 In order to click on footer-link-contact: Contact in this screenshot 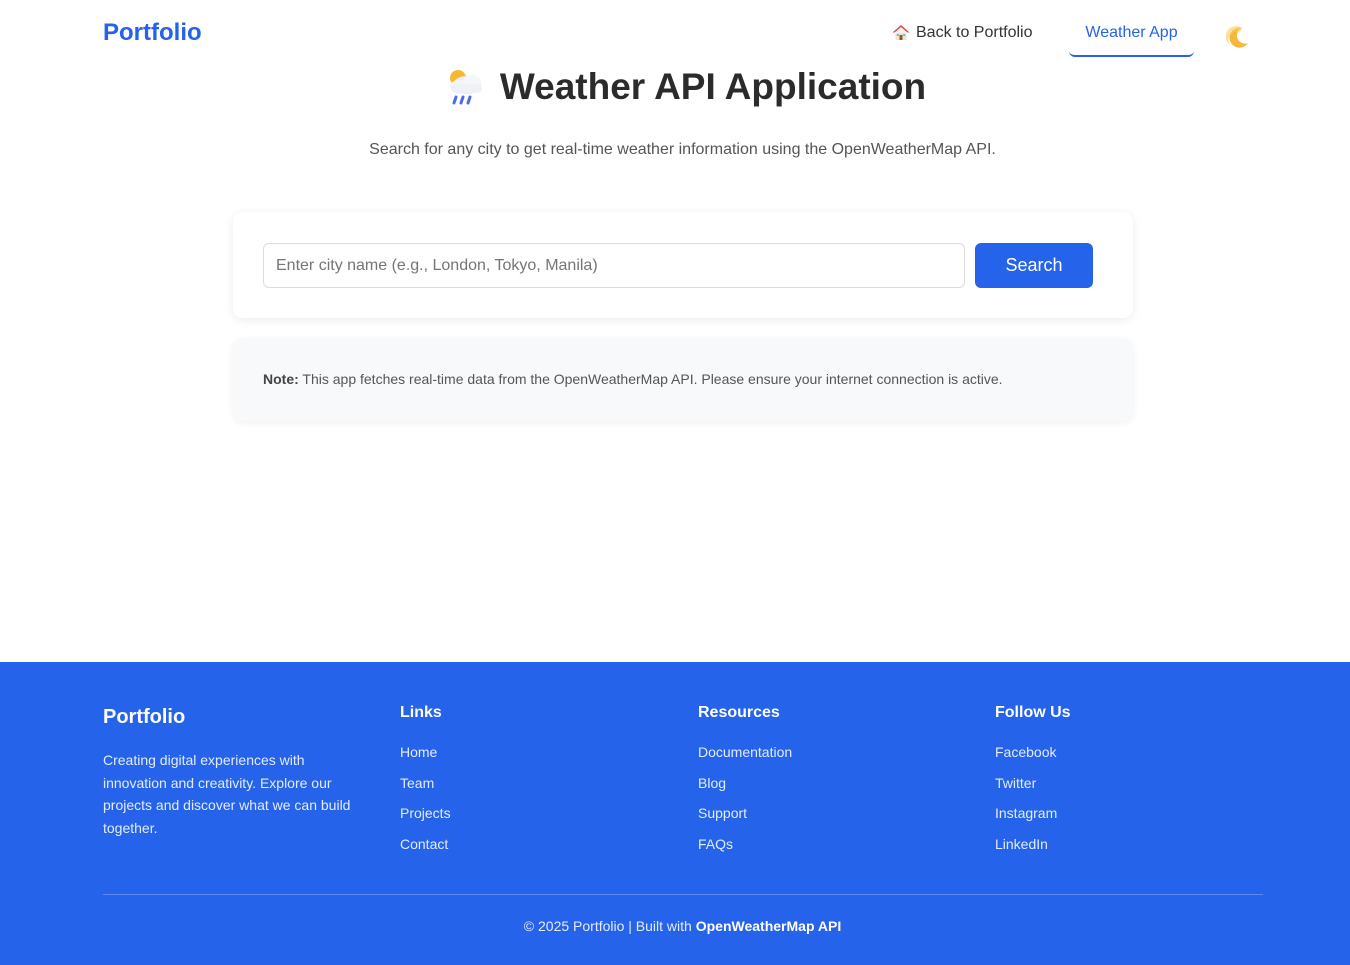, I will do `click(425, 851)`.